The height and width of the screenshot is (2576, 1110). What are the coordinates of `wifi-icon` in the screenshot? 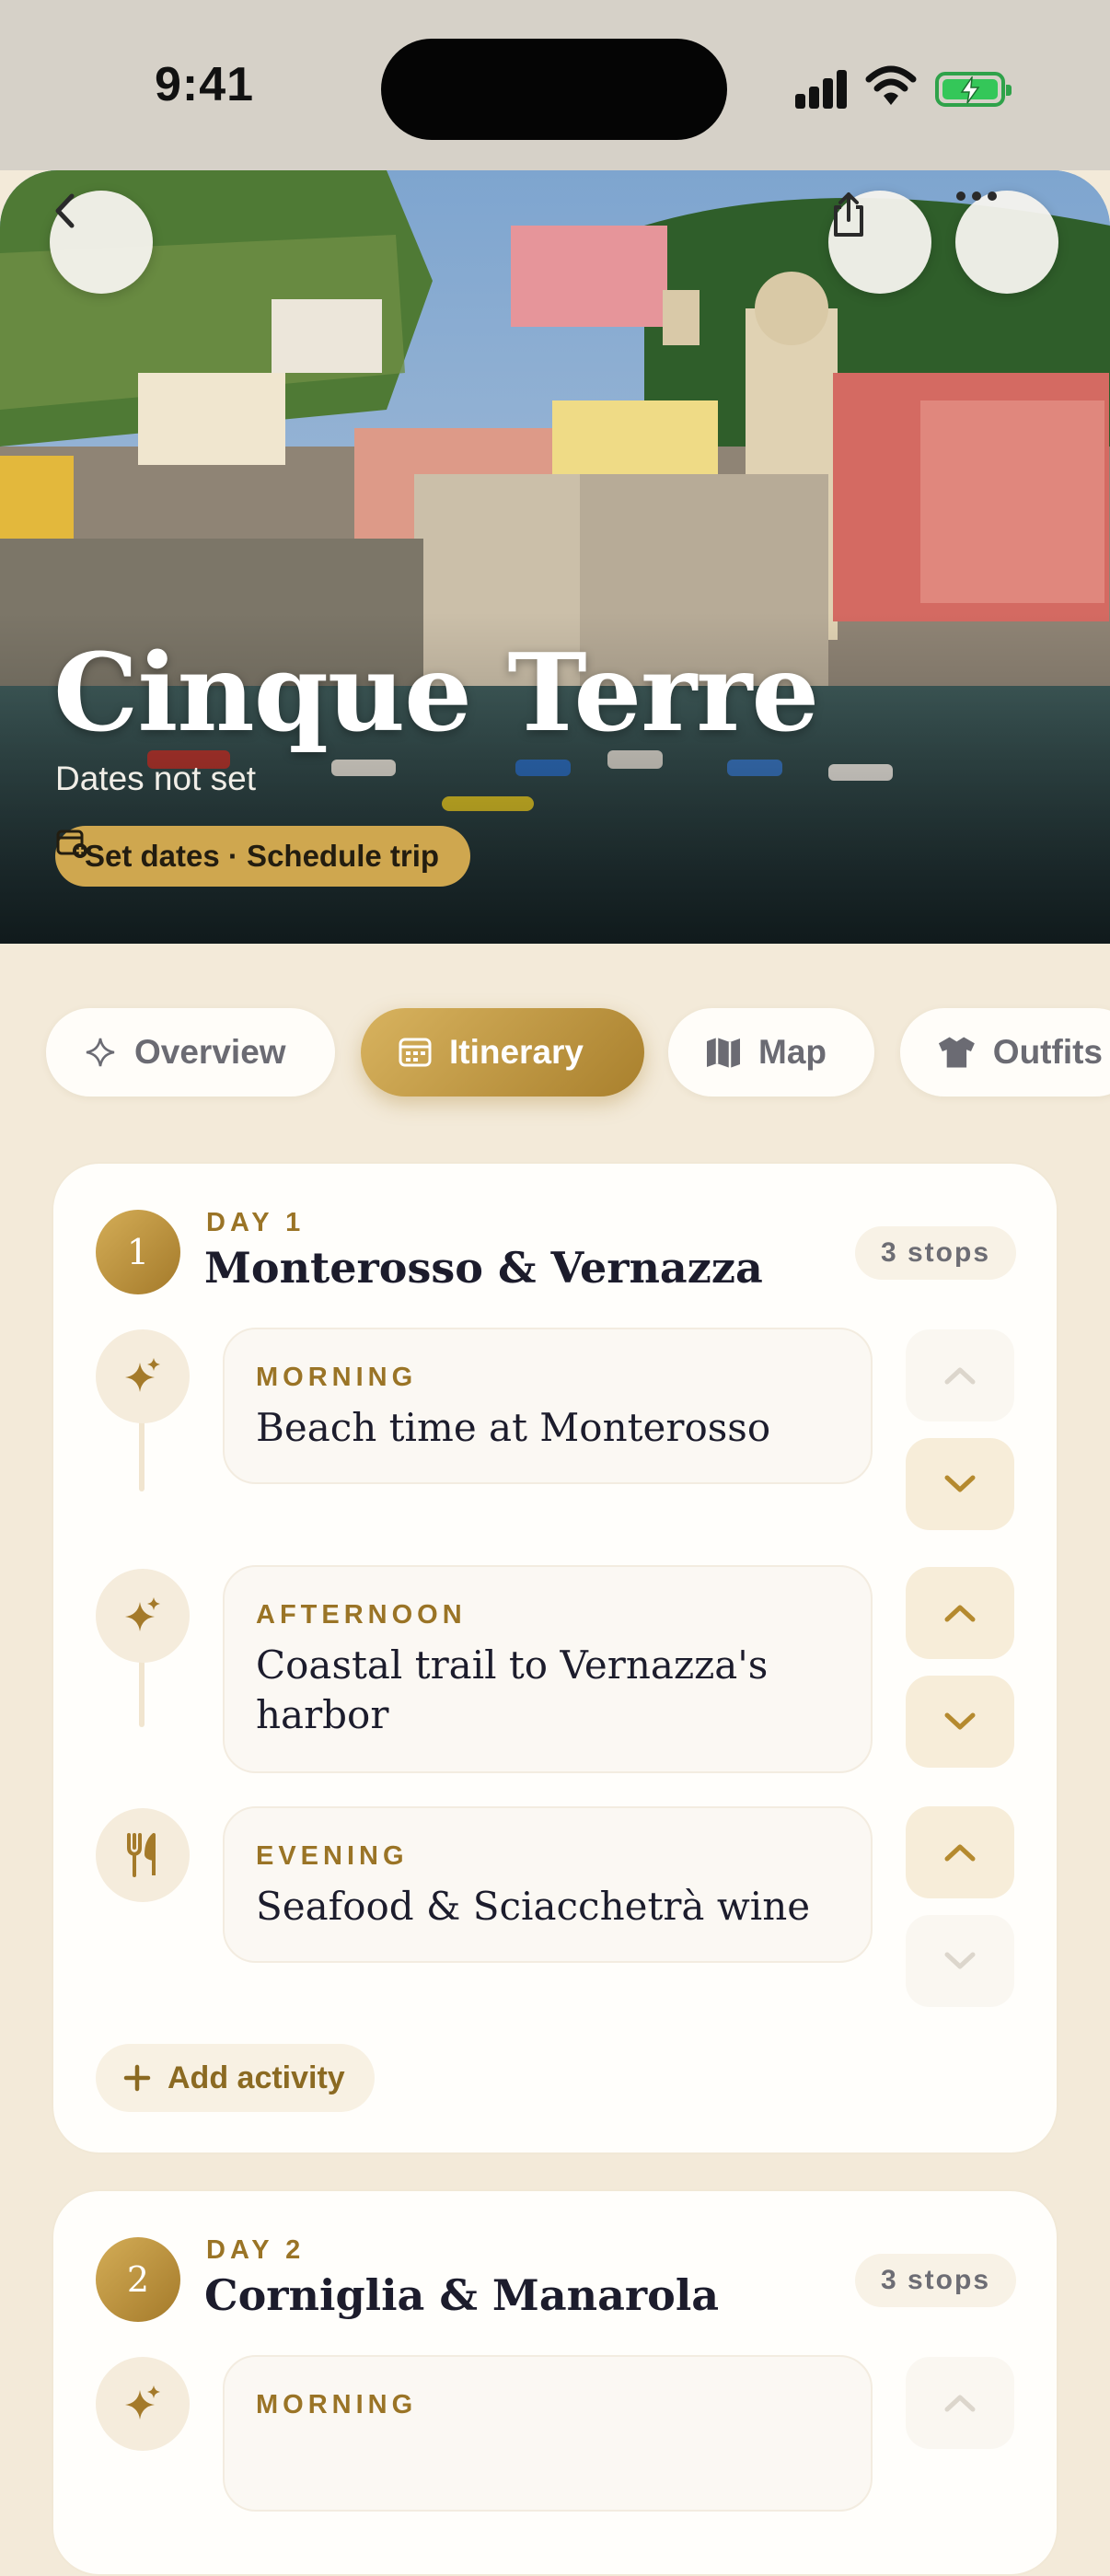 It's located at (891, 85).